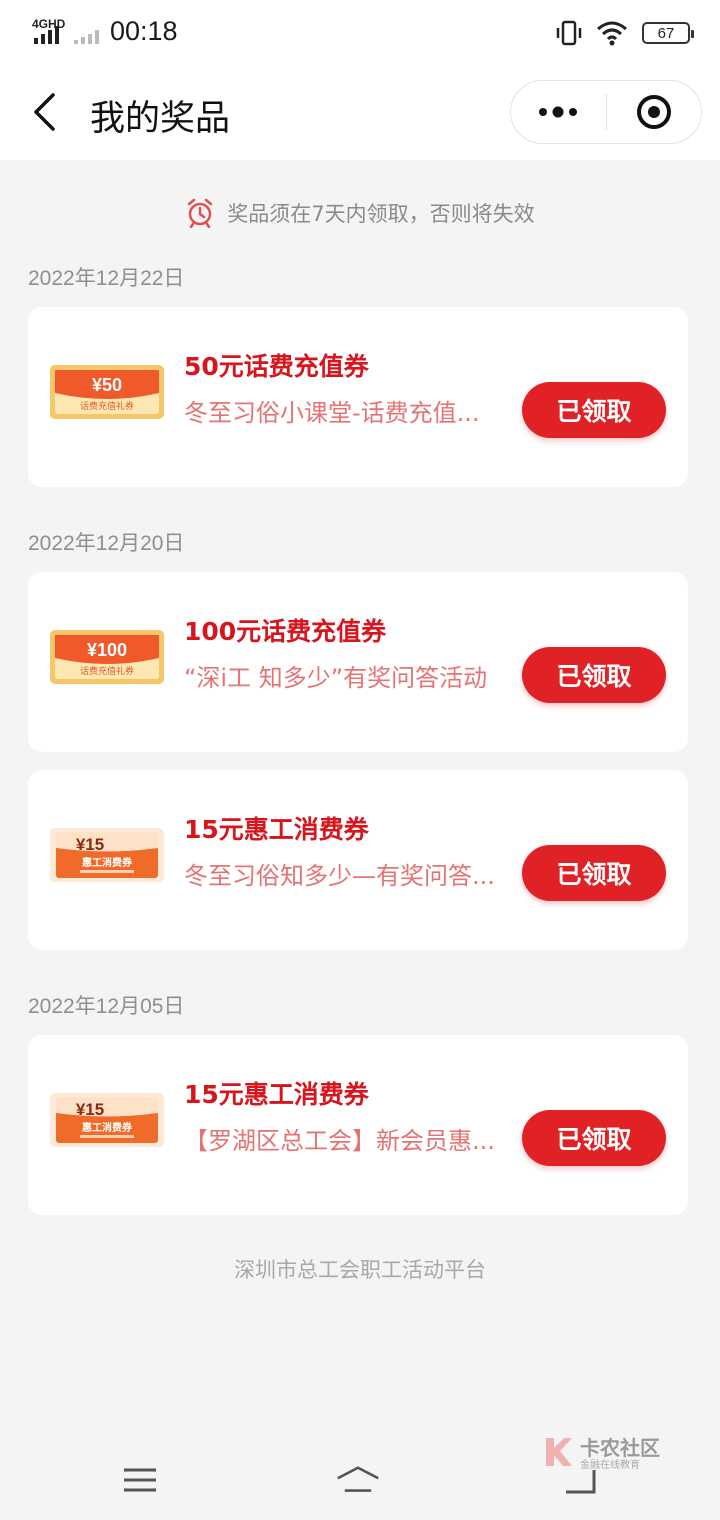 Image resolution: width=720 pixels, height=1520 pixels. I want to click on more-dots-icon, so click(558, 112).